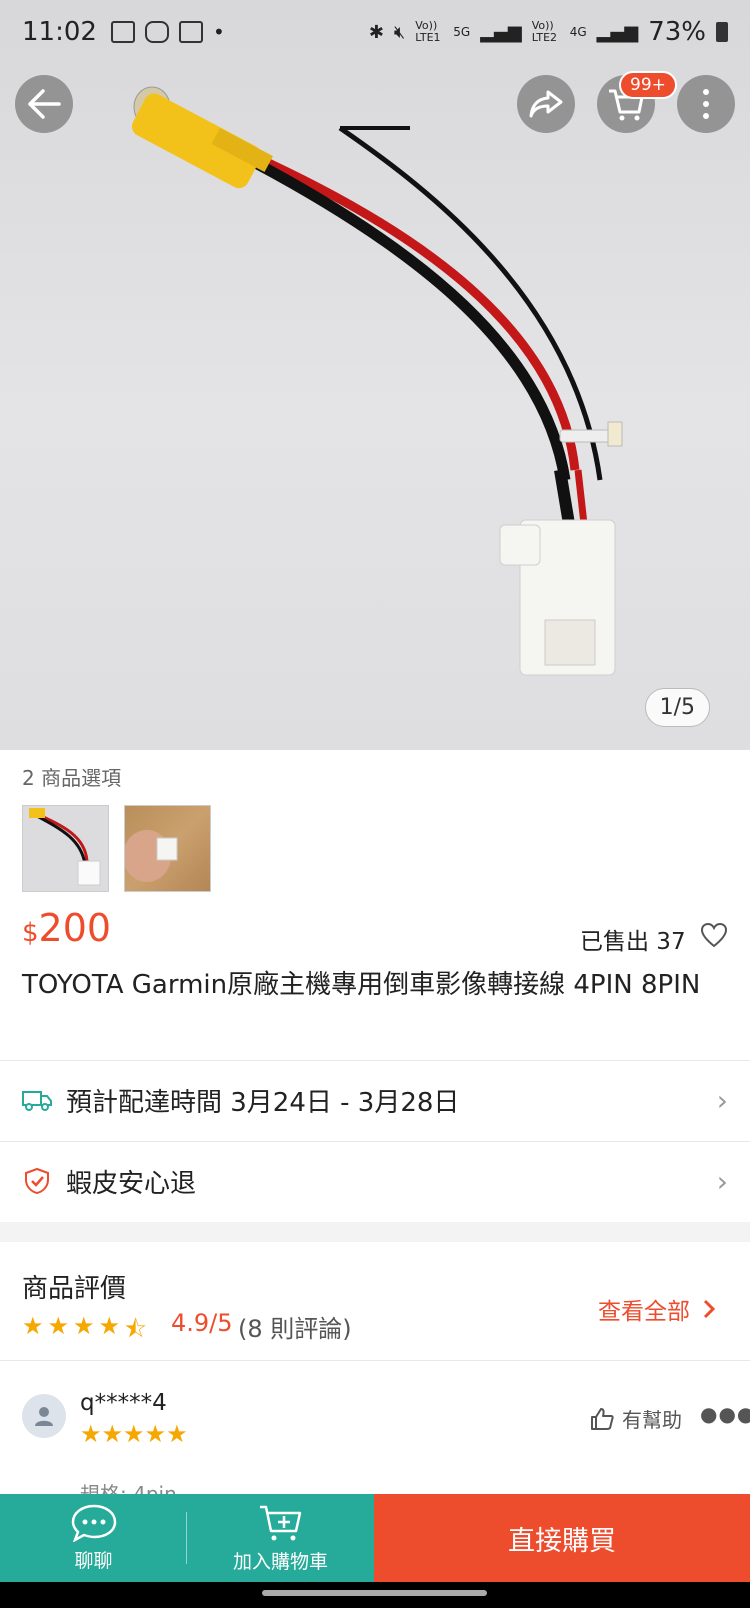  I want to click on back-arrow-icon, so click(44, 104).